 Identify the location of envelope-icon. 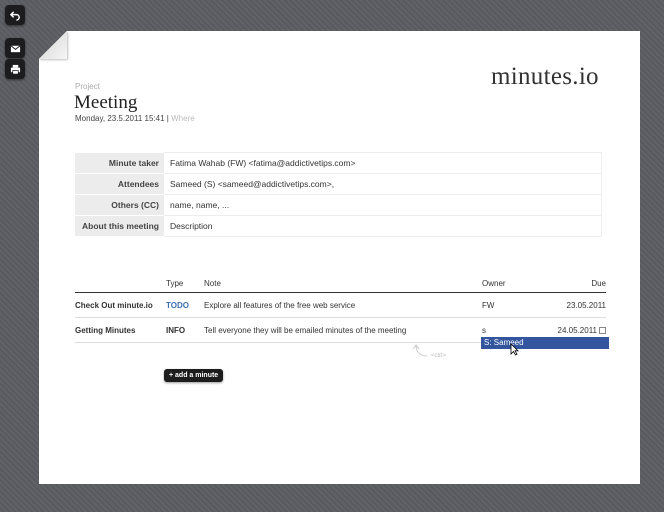
(15, 48).